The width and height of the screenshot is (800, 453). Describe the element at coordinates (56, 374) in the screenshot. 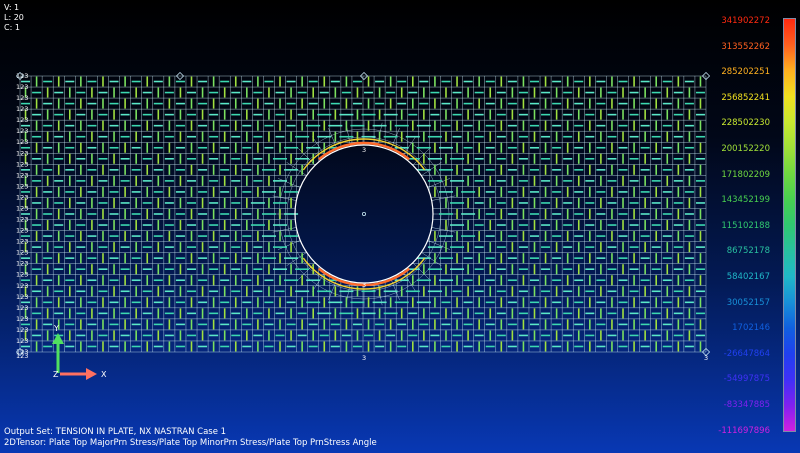

I see `z-axis-label: Z` at that location.